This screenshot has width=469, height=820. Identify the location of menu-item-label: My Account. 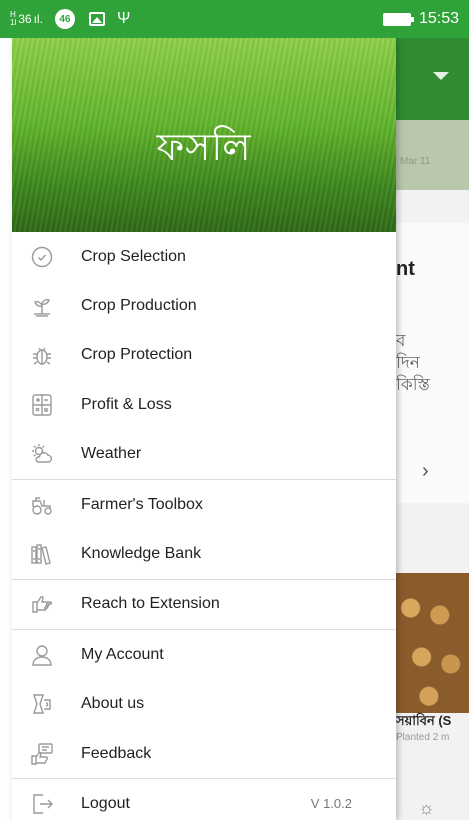
(122, 654).